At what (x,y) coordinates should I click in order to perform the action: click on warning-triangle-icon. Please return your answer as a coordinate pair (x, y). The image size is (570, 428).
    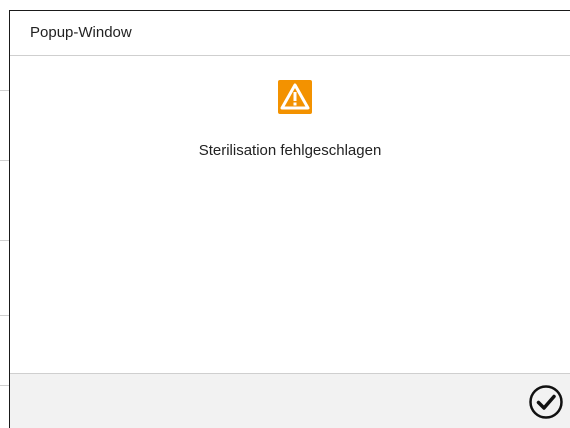
    Looking at the image, I should click on (295, 97).